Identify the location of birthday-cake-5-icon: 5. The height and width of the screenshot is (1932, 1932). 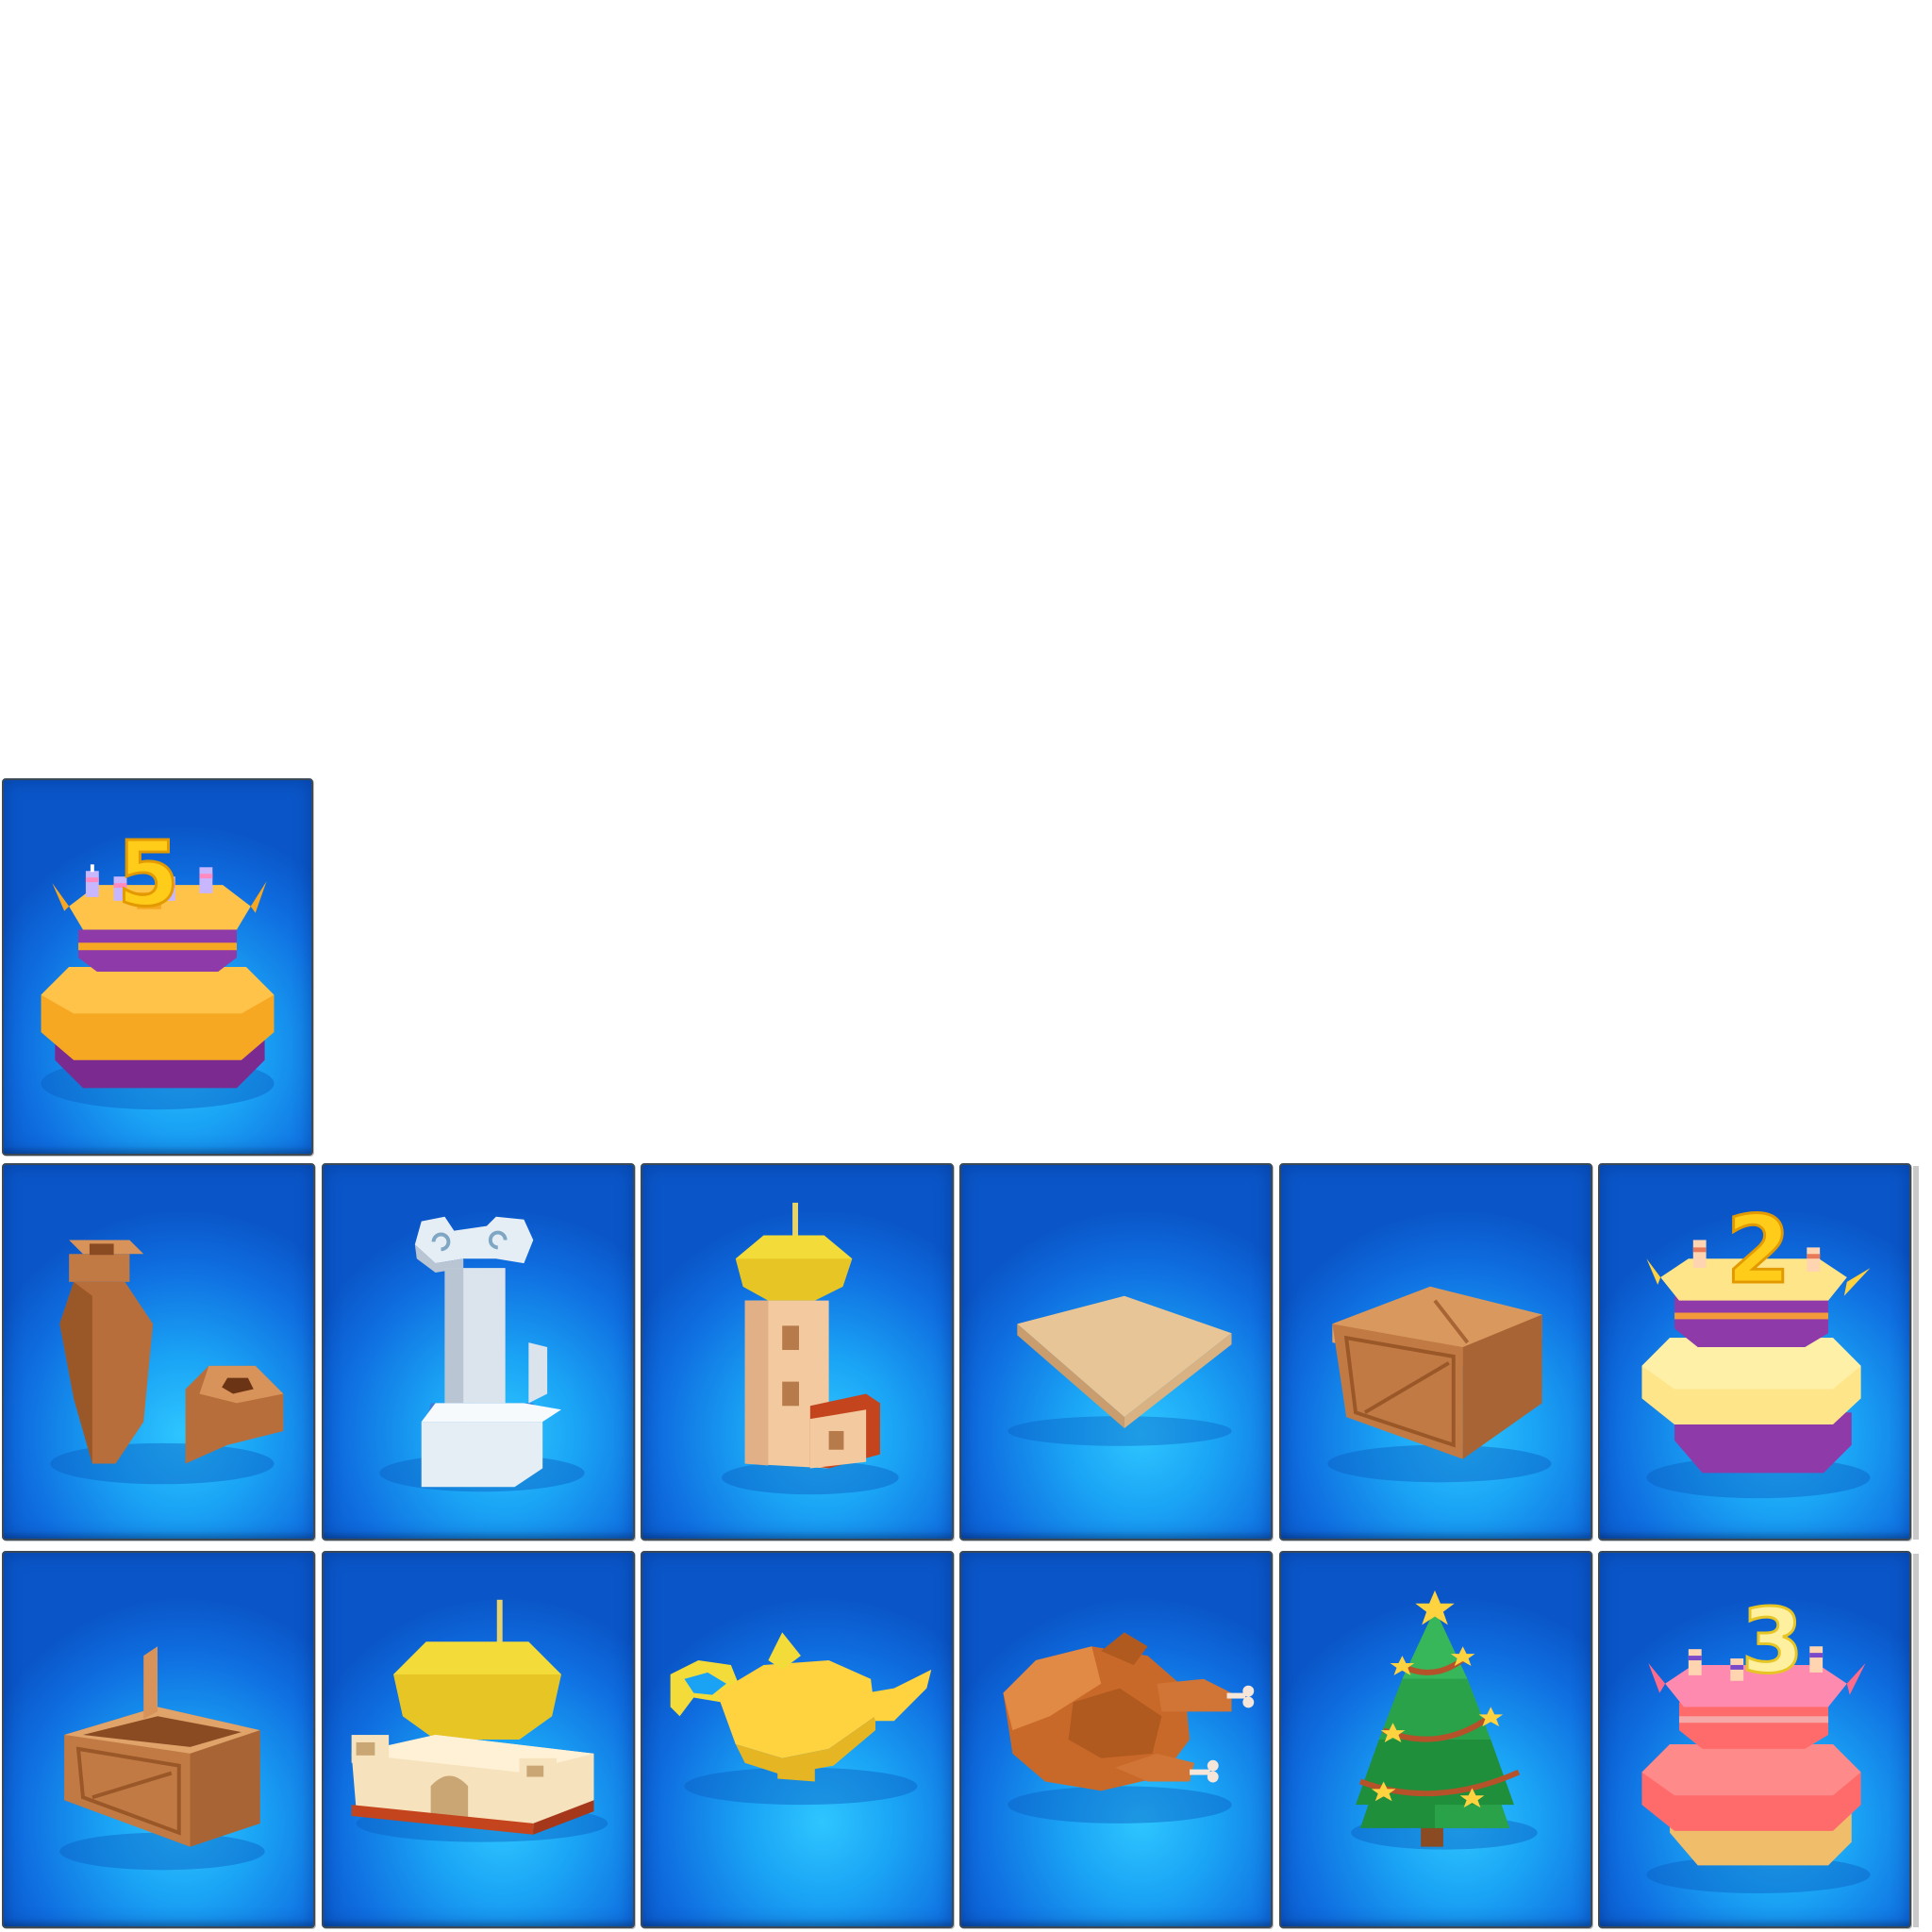
(158, 965).